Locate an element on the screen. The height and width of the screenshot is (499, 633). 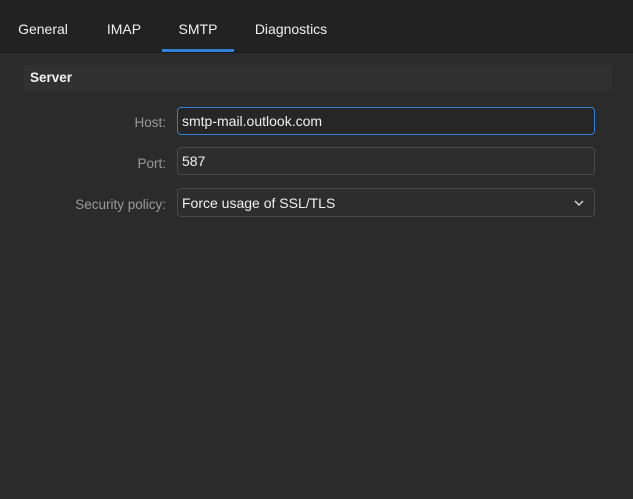
tab-general: General is located at coordinates (43, 26).